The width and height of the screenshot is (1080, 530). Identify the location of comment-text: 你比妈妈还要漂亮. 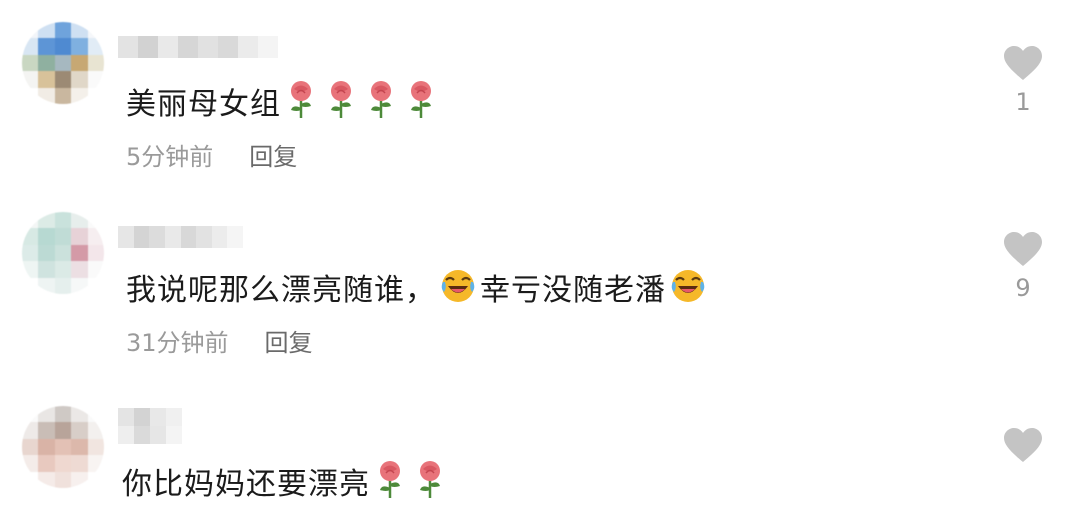
(286, 485).